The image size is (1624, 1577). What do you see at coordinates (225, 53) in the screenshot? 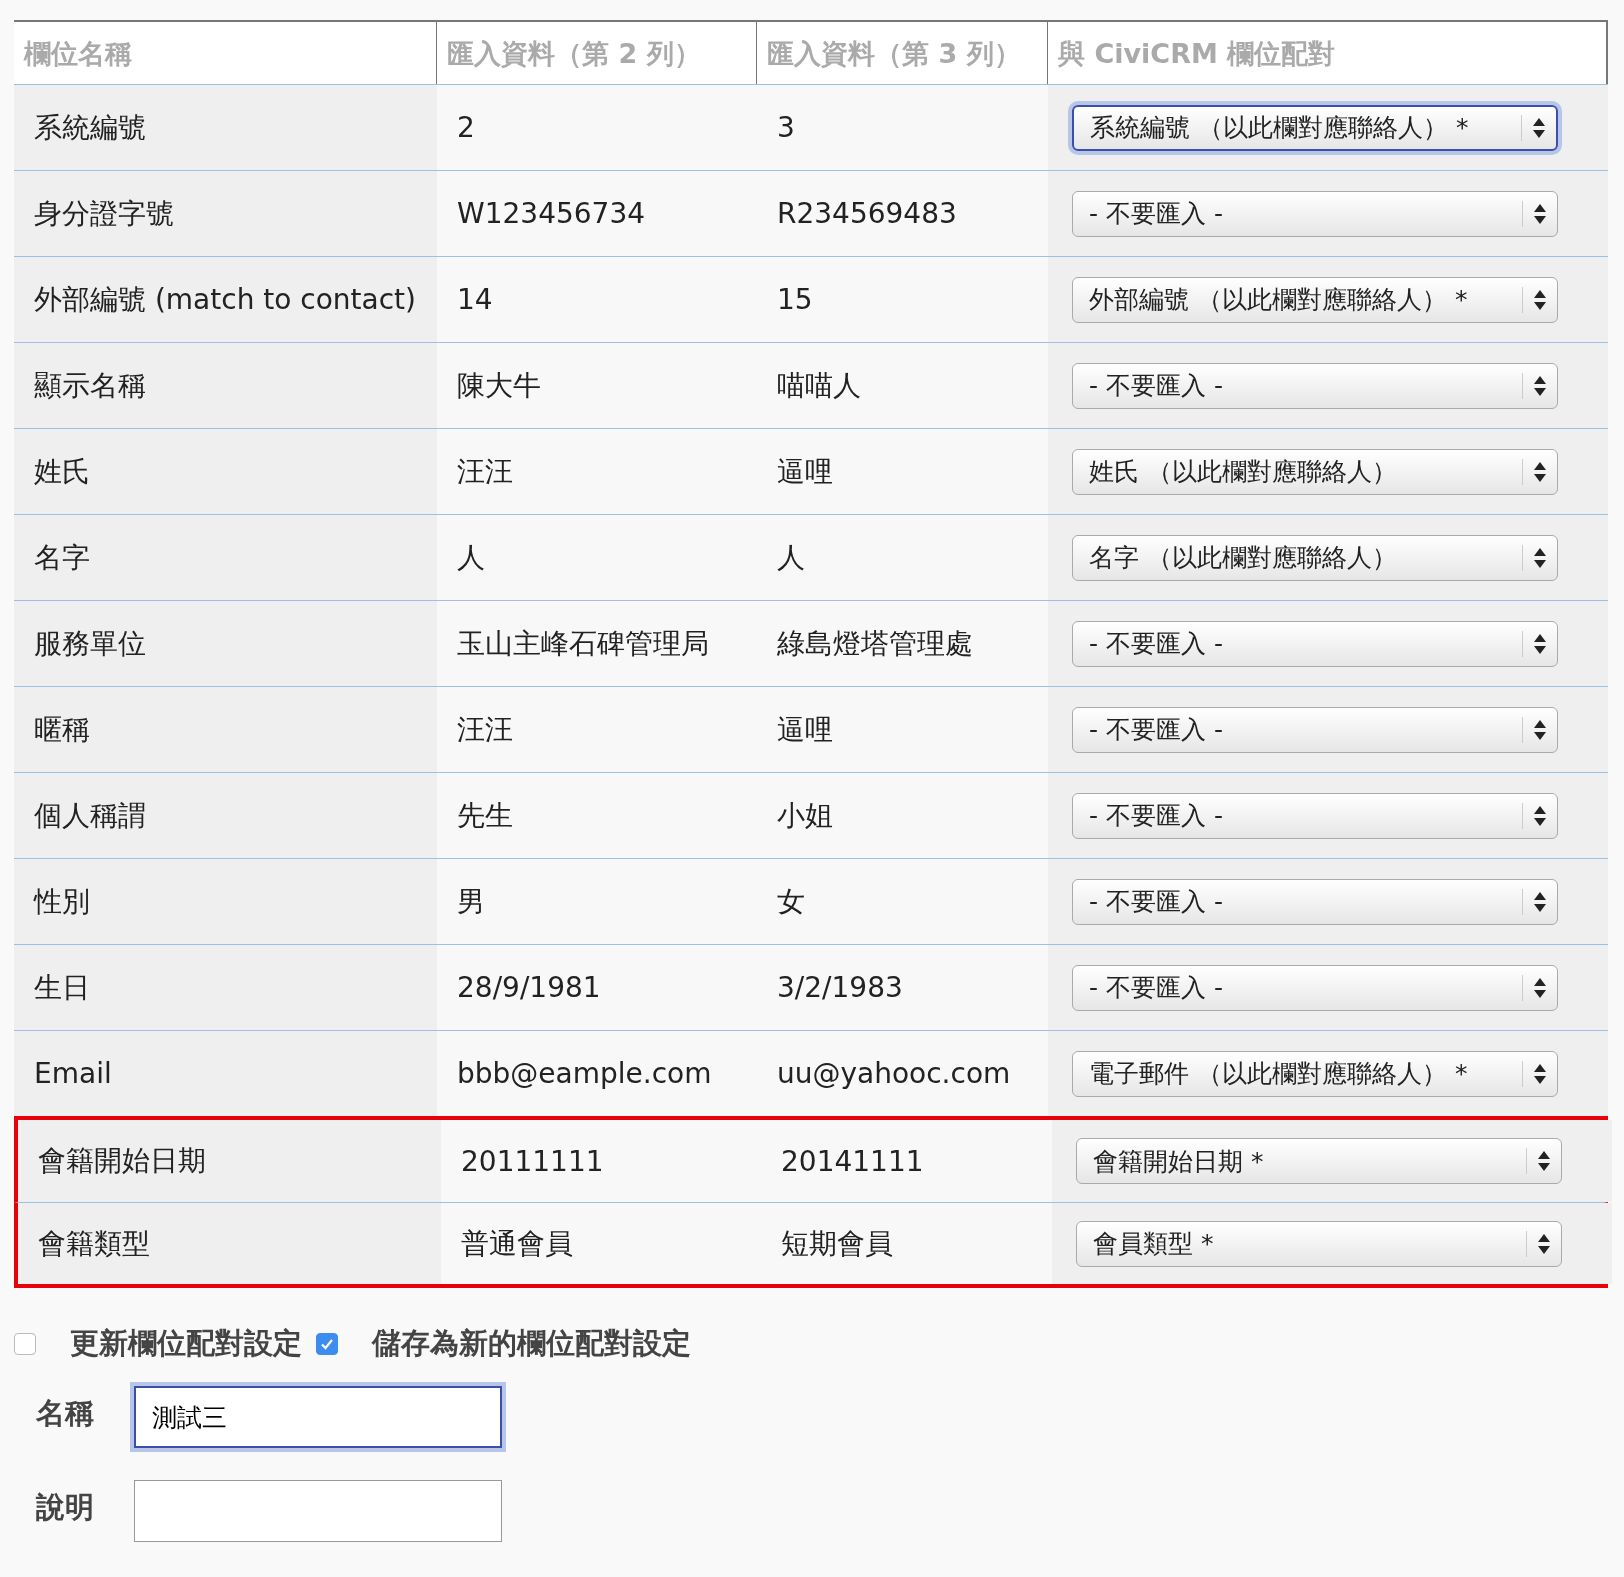
I see `column-header: 欄位名稱` at bounding box center [225, 53].